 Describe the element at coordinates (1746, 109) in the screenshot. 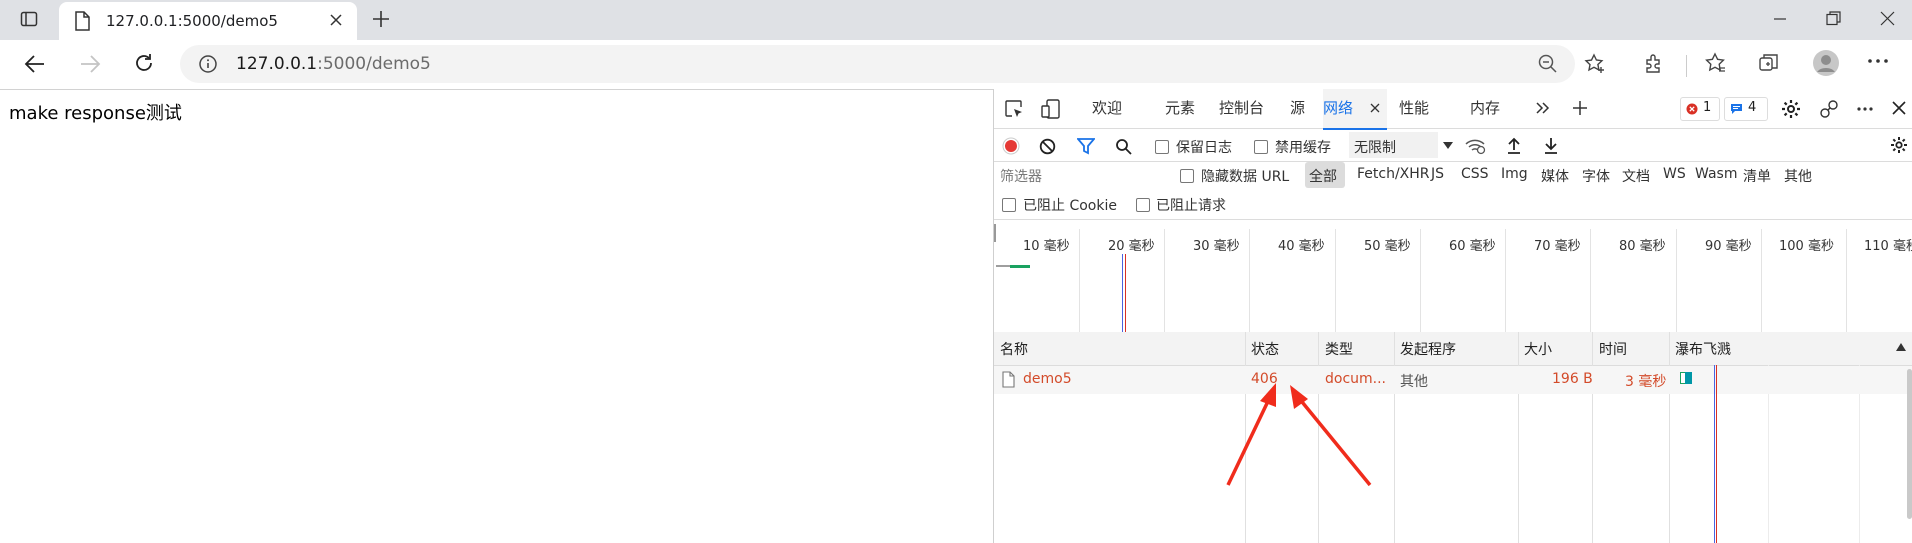

I see `message-count-badge: 4` at that location.